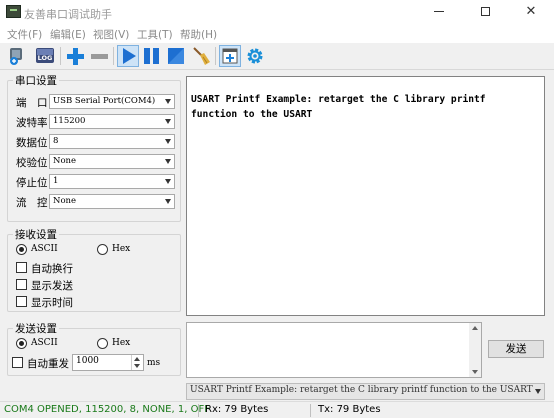 Image resolution: width=554 pixels, height=418 pixels. I want to click on stepper-up-icon, so click(137, 359).